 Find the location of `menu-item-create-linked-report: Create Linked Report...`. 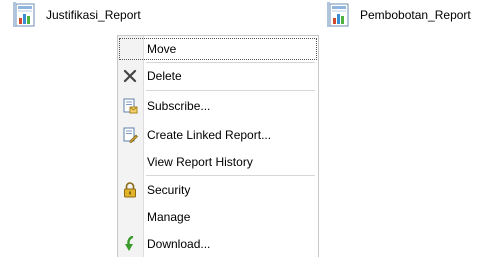

menu-item-create-linked-report: Create Linked Report... is located at coordinates (218, 135).